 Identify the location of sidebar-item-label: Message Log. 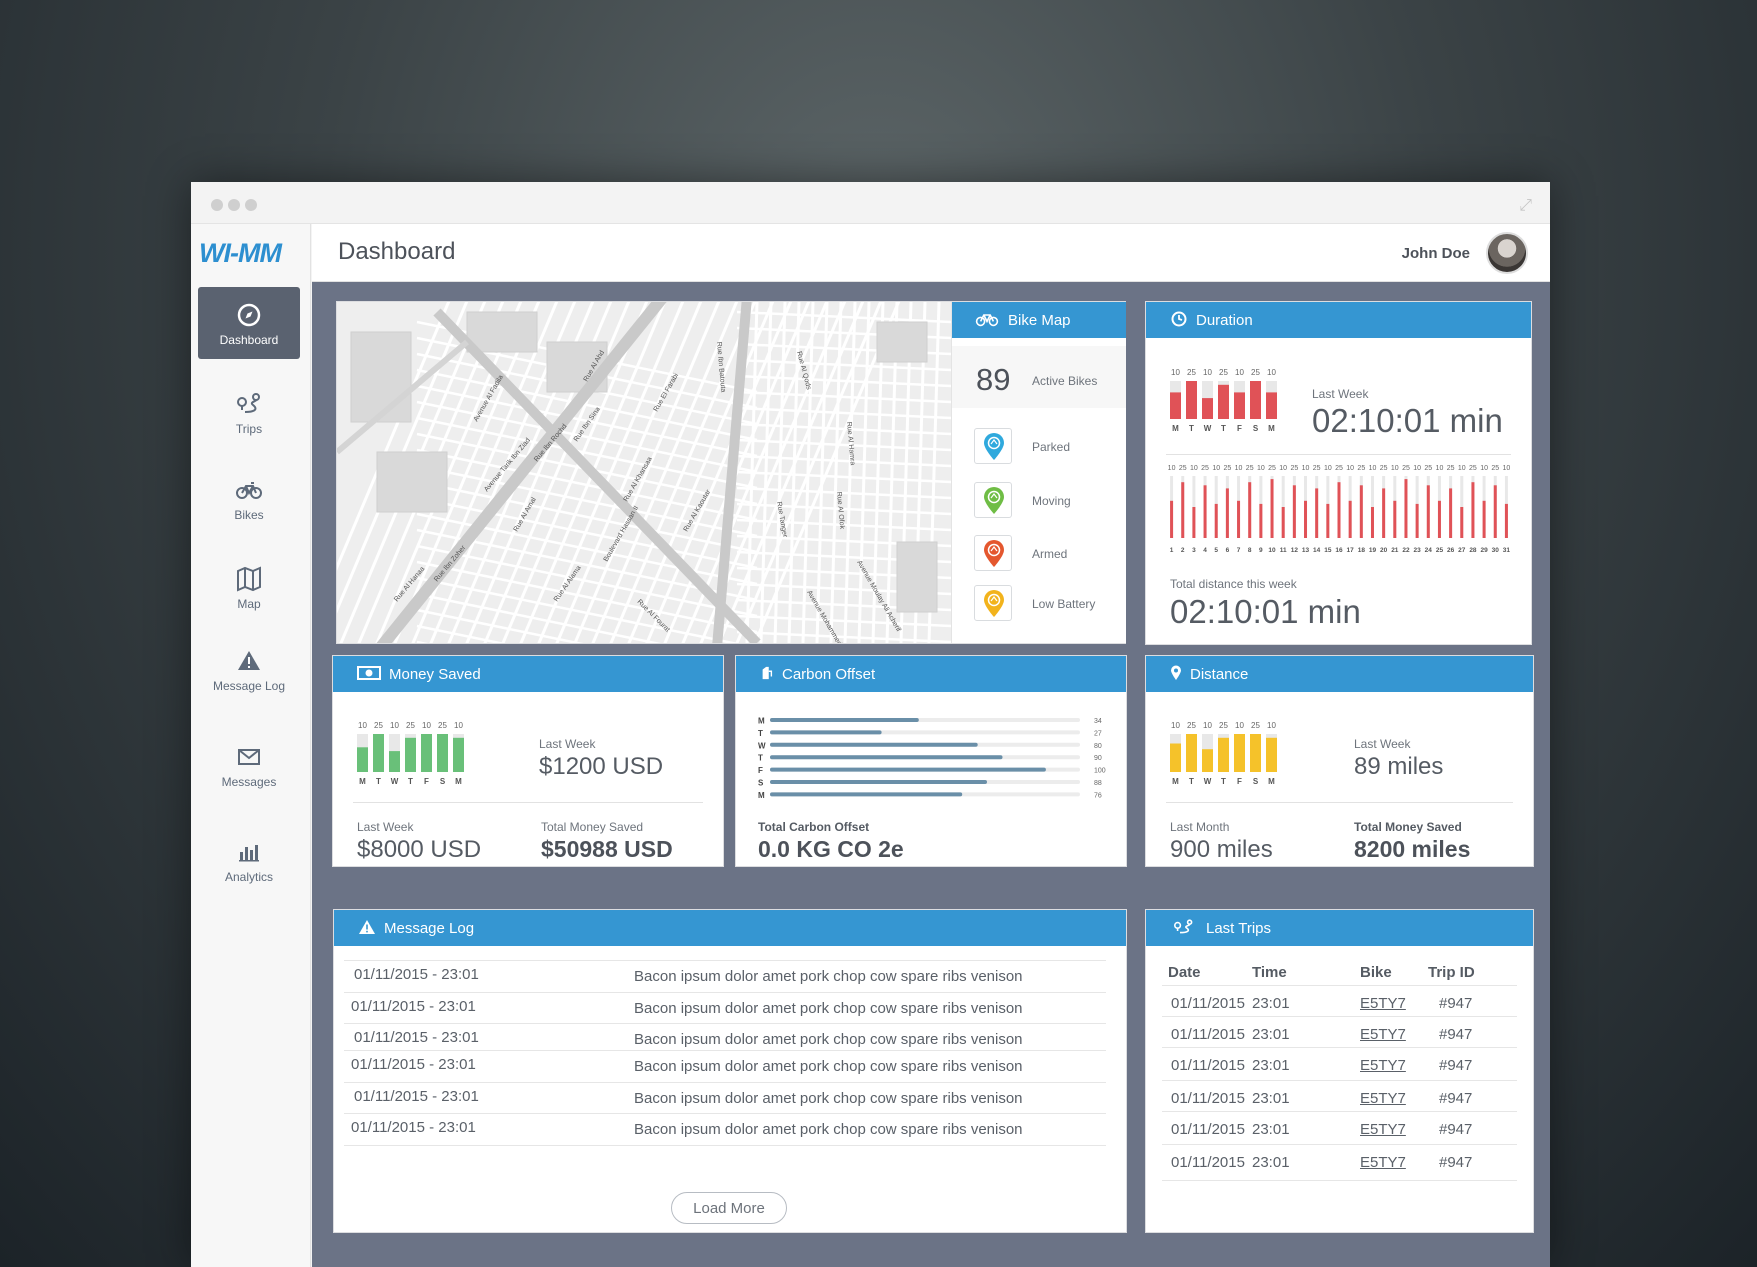
(249, 686).